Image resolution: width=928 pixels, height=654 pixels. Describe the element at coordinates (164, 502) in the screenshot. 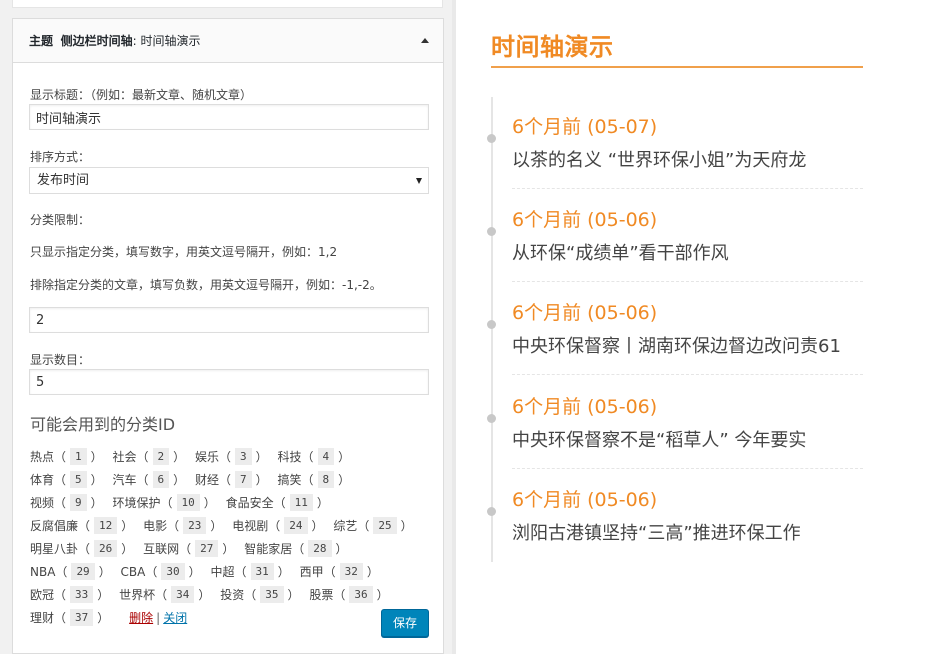

I see `category-item: 环境保护（ 10）` at that location.